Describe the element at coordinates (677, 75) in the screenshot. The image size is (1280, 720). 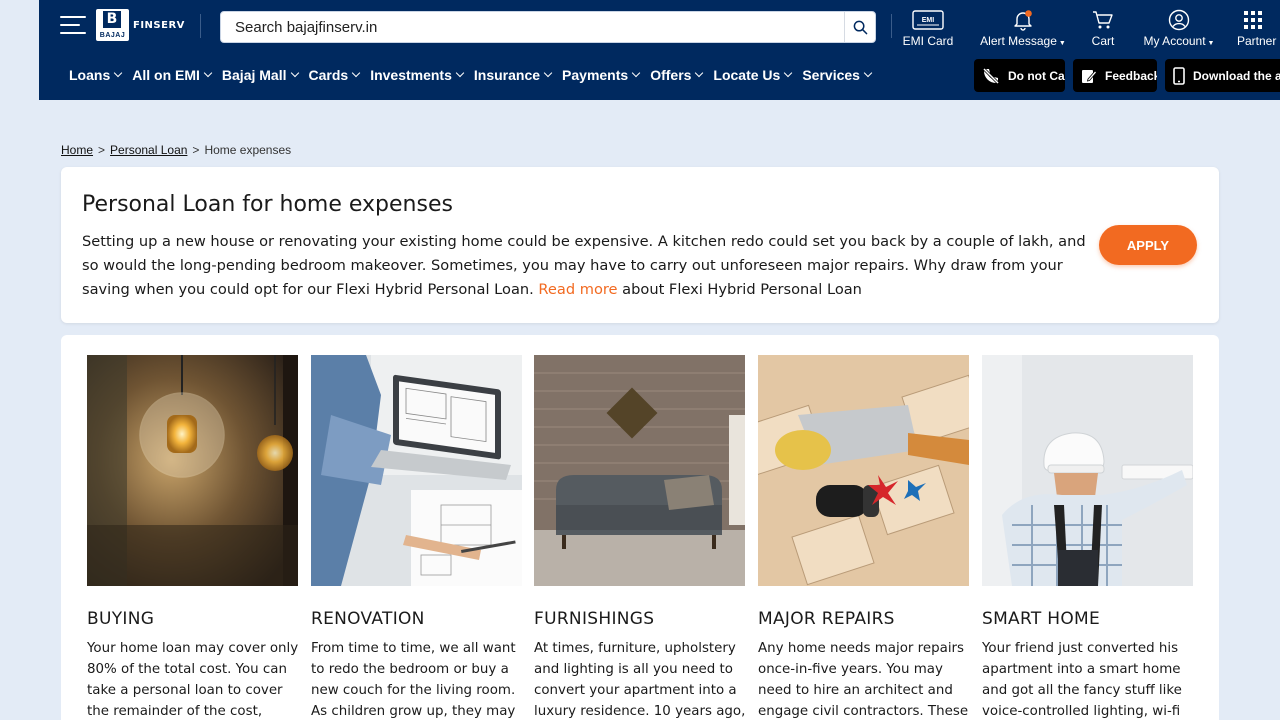
I see `nav-item-offers: Offers` at that location.